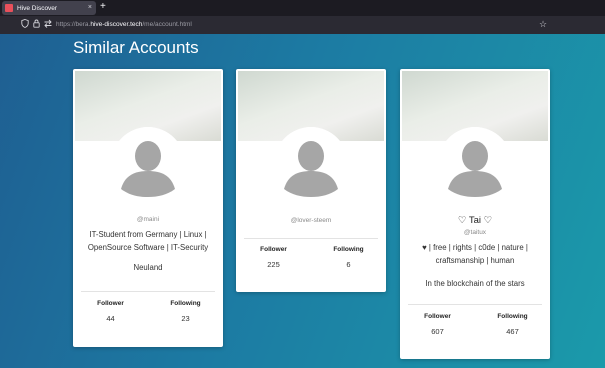 This screenshot has height=368, width=605. I want to click on bookmark-star-icon: ☆, so click(543, 24).